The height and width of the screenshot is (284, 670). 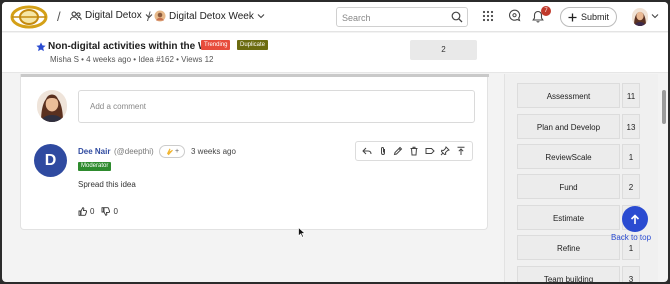 I want to click on comment-text: Spread this idea, so click(x=107, y=184).